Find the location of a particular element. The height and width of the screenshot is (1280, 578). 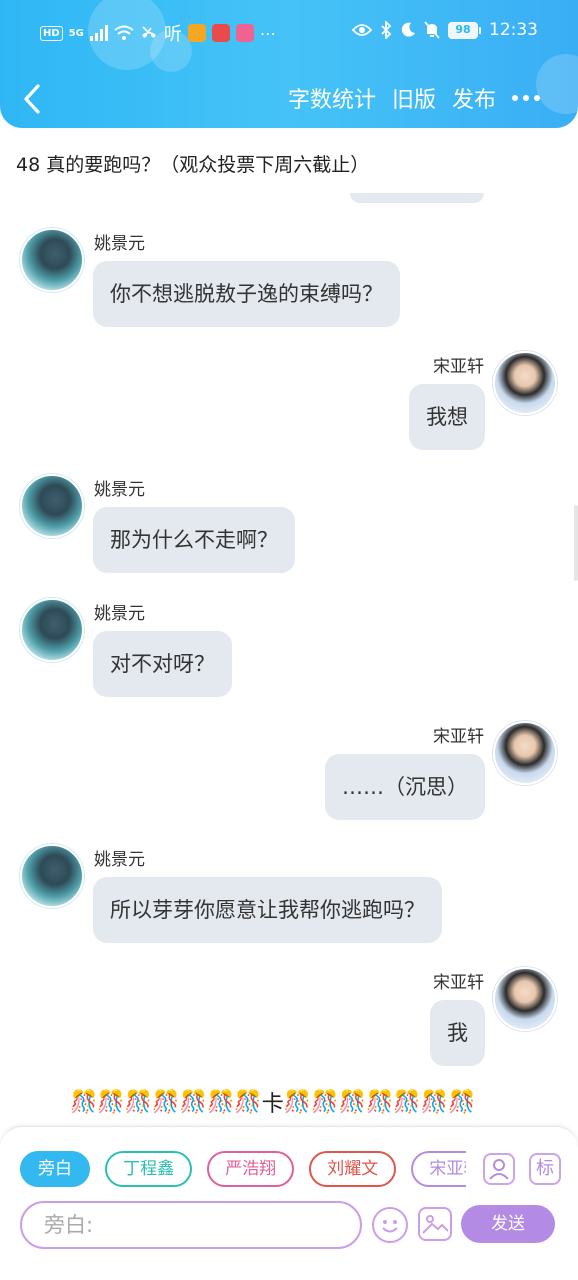

image-button is located at coordinates (435, 1224).